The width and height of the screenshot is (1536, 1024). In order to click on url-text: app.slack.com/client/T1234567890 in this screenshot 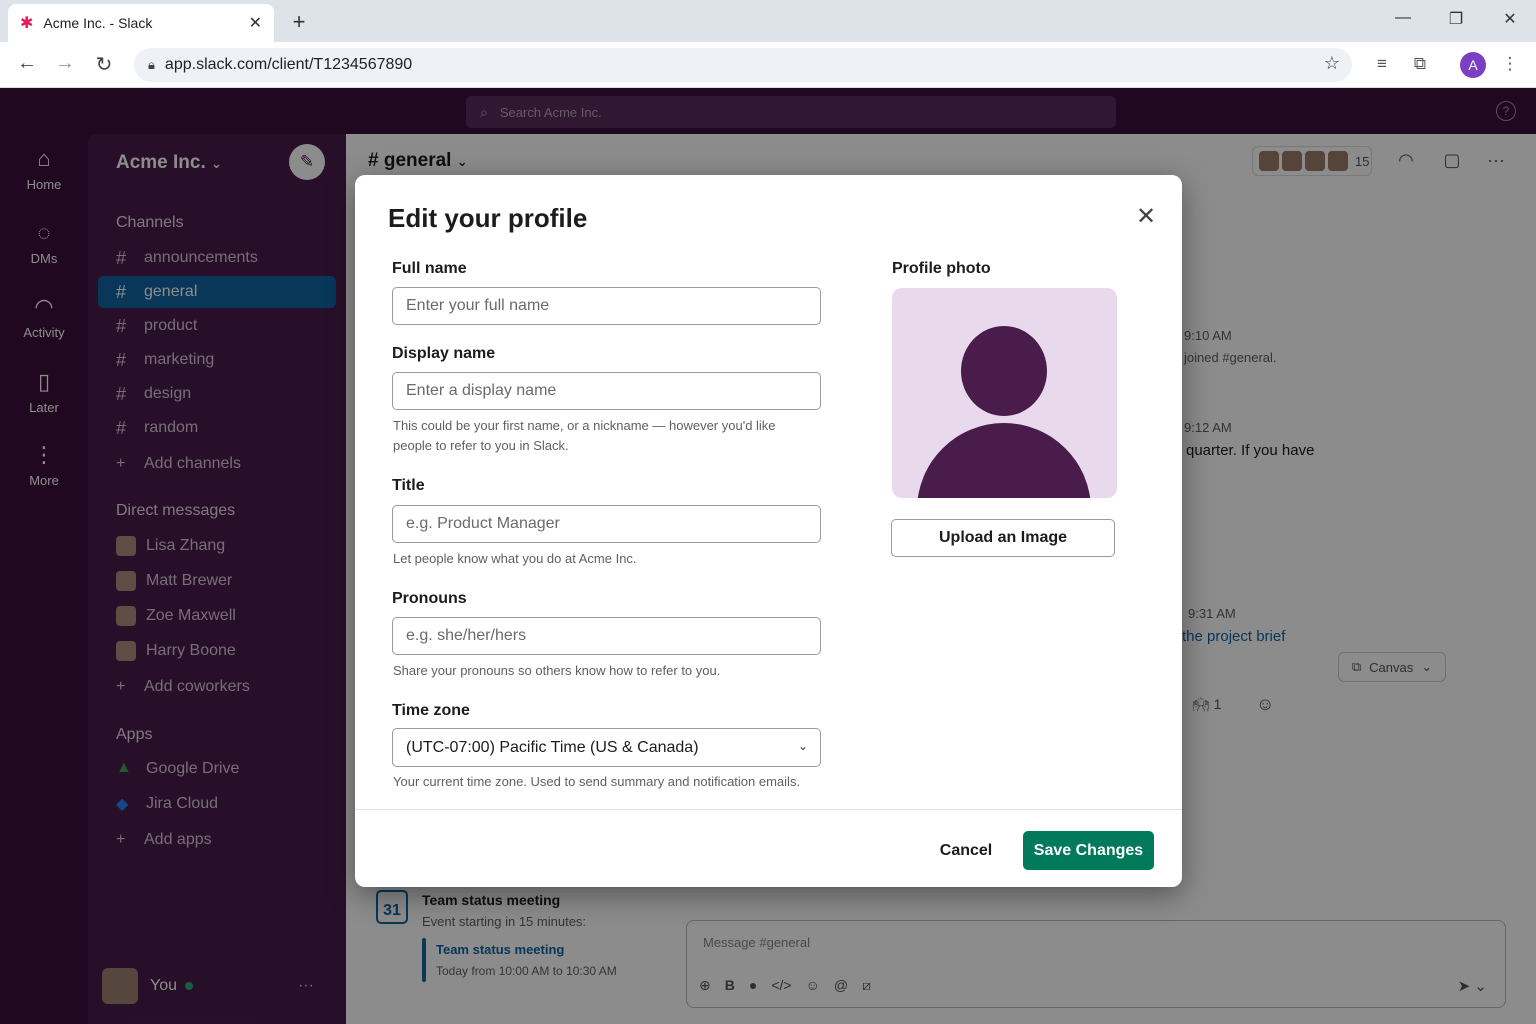, I will do `click(288, 64)`.